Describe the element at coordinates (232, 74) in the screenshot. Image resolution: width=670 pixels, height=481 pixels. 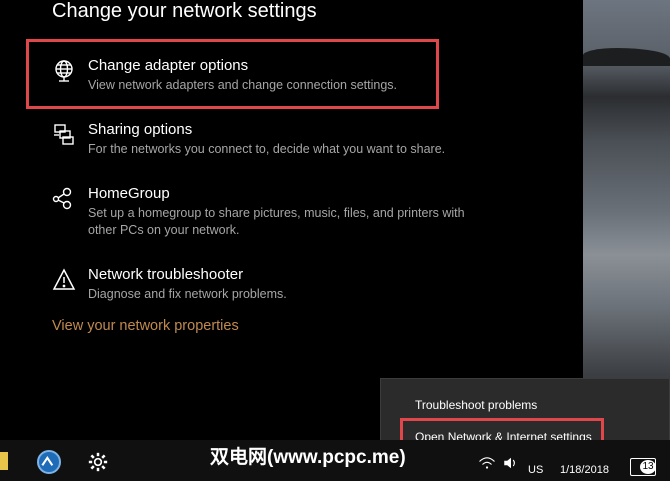
I see `highlight-box-adapter` at that location.